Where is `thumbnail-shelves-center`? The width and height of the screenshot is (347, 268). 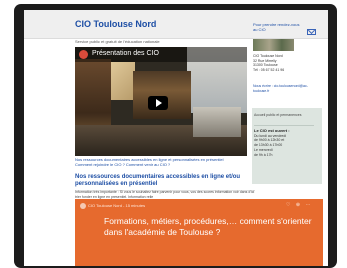
thumbnail-shelves-center is located at coordinates (162, 95).